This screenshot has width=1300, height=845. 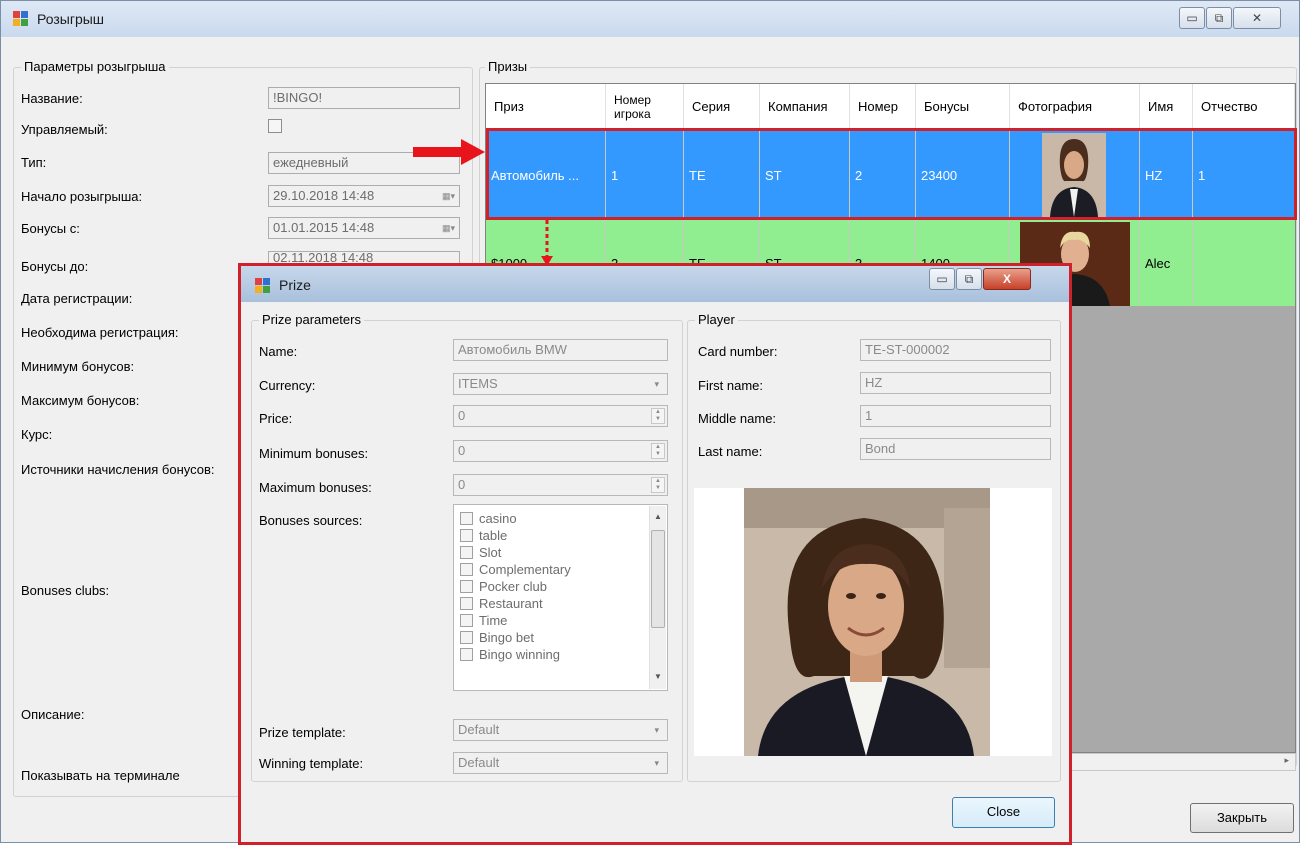 I want to click on column-header-number: Номер, so click(x=883, y=107).